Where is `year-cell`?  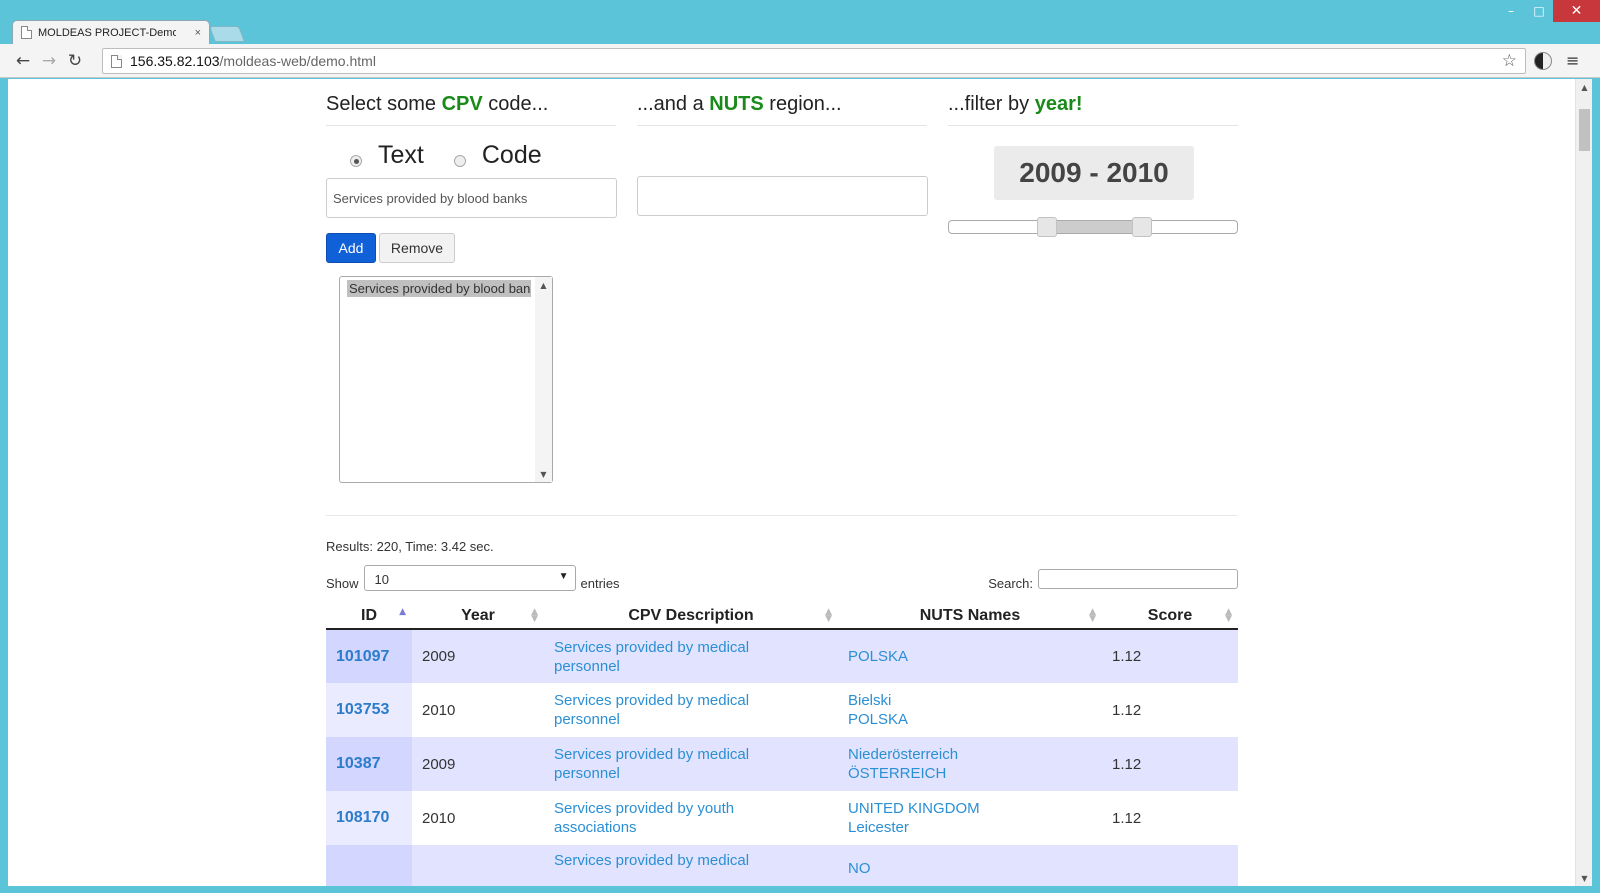 year-cell is located at coordinates (478, 865).